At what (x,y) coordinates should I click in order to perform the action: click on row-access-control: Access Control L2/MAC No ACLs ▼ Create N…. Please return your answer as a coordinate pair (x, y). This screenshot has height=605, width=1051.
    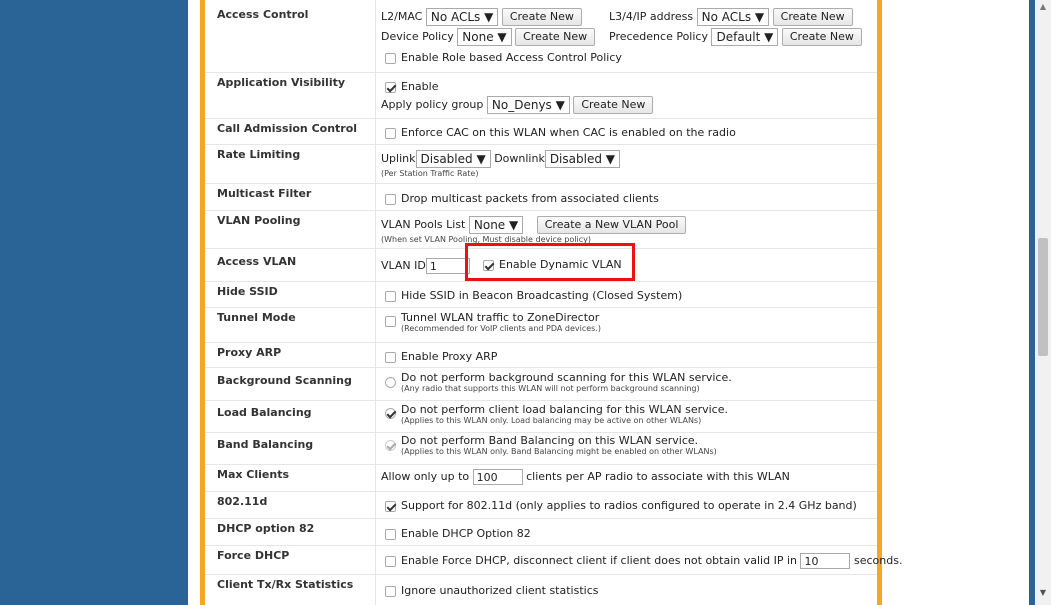
    Looking at the image, I should click on (541, 36).